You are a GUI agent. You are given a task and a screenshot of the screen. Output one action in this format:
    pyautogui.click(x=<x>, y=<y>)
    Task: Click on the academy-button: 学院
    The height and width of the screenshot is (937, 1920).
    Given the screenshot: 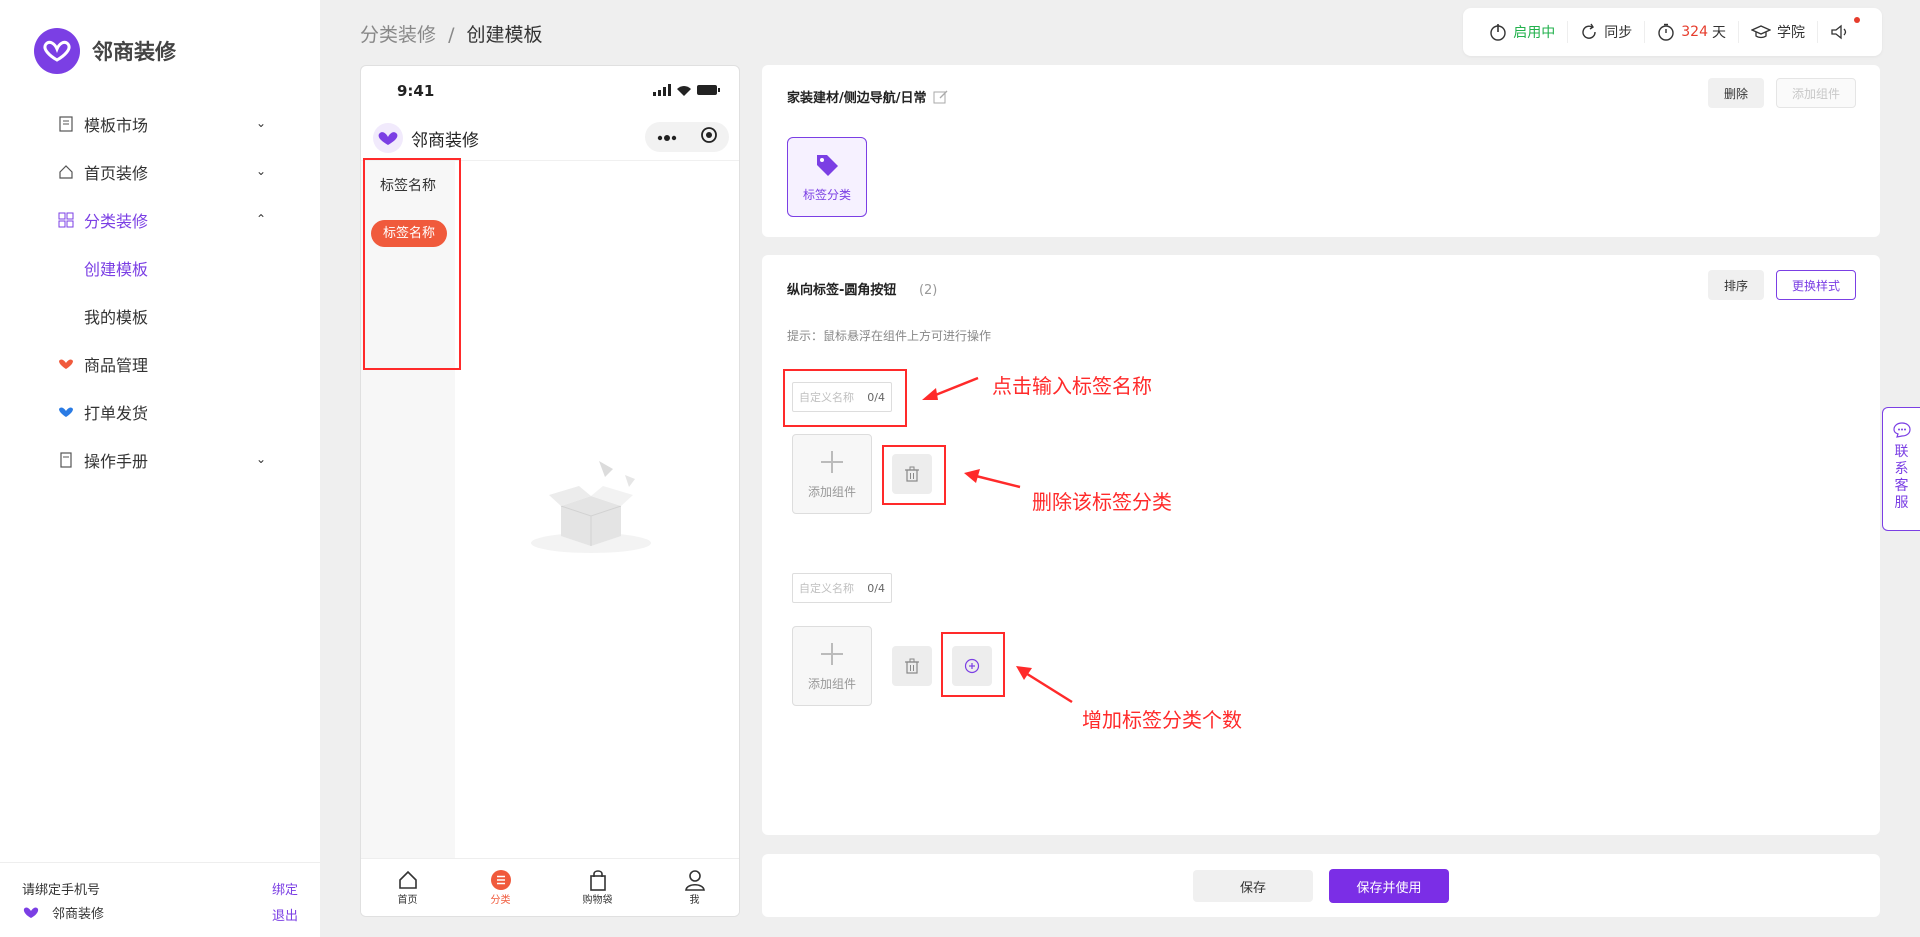 What is the action you would take?
    pyautogui.click(x=1778, y=32)
    